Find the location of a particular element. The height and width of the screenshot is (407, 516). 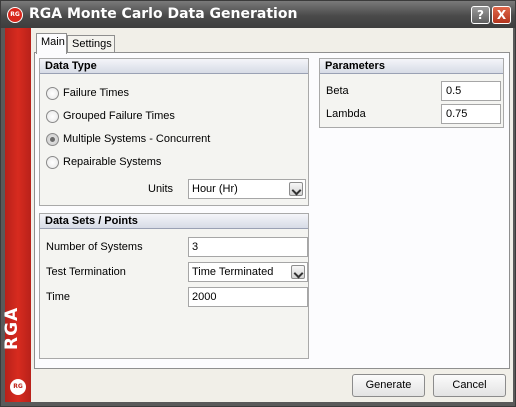

title-bar: RG RGA Monte Carlo Data Generation ? X is located at coordinates (258, 14).